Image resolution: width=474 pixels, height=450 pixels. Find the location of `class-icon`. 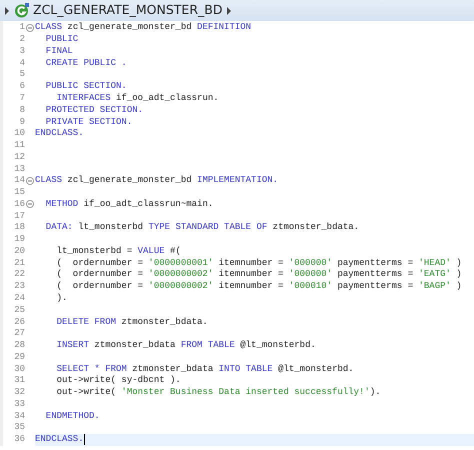

class-icon is located at coordinates (21, 10).